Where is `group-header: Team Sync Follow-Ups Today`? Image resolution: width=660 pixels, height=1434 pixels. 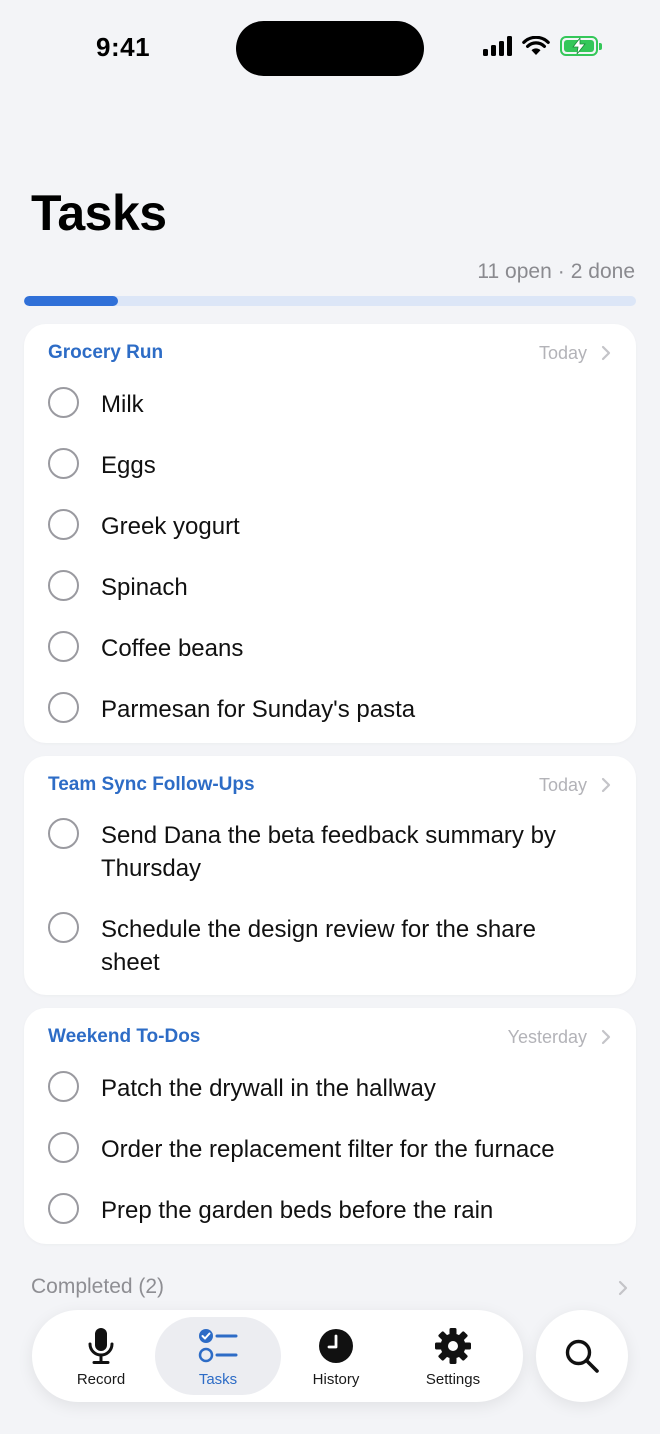 group-header: Team Sync Follow-Ups Today is located at coordinates (330, 784).